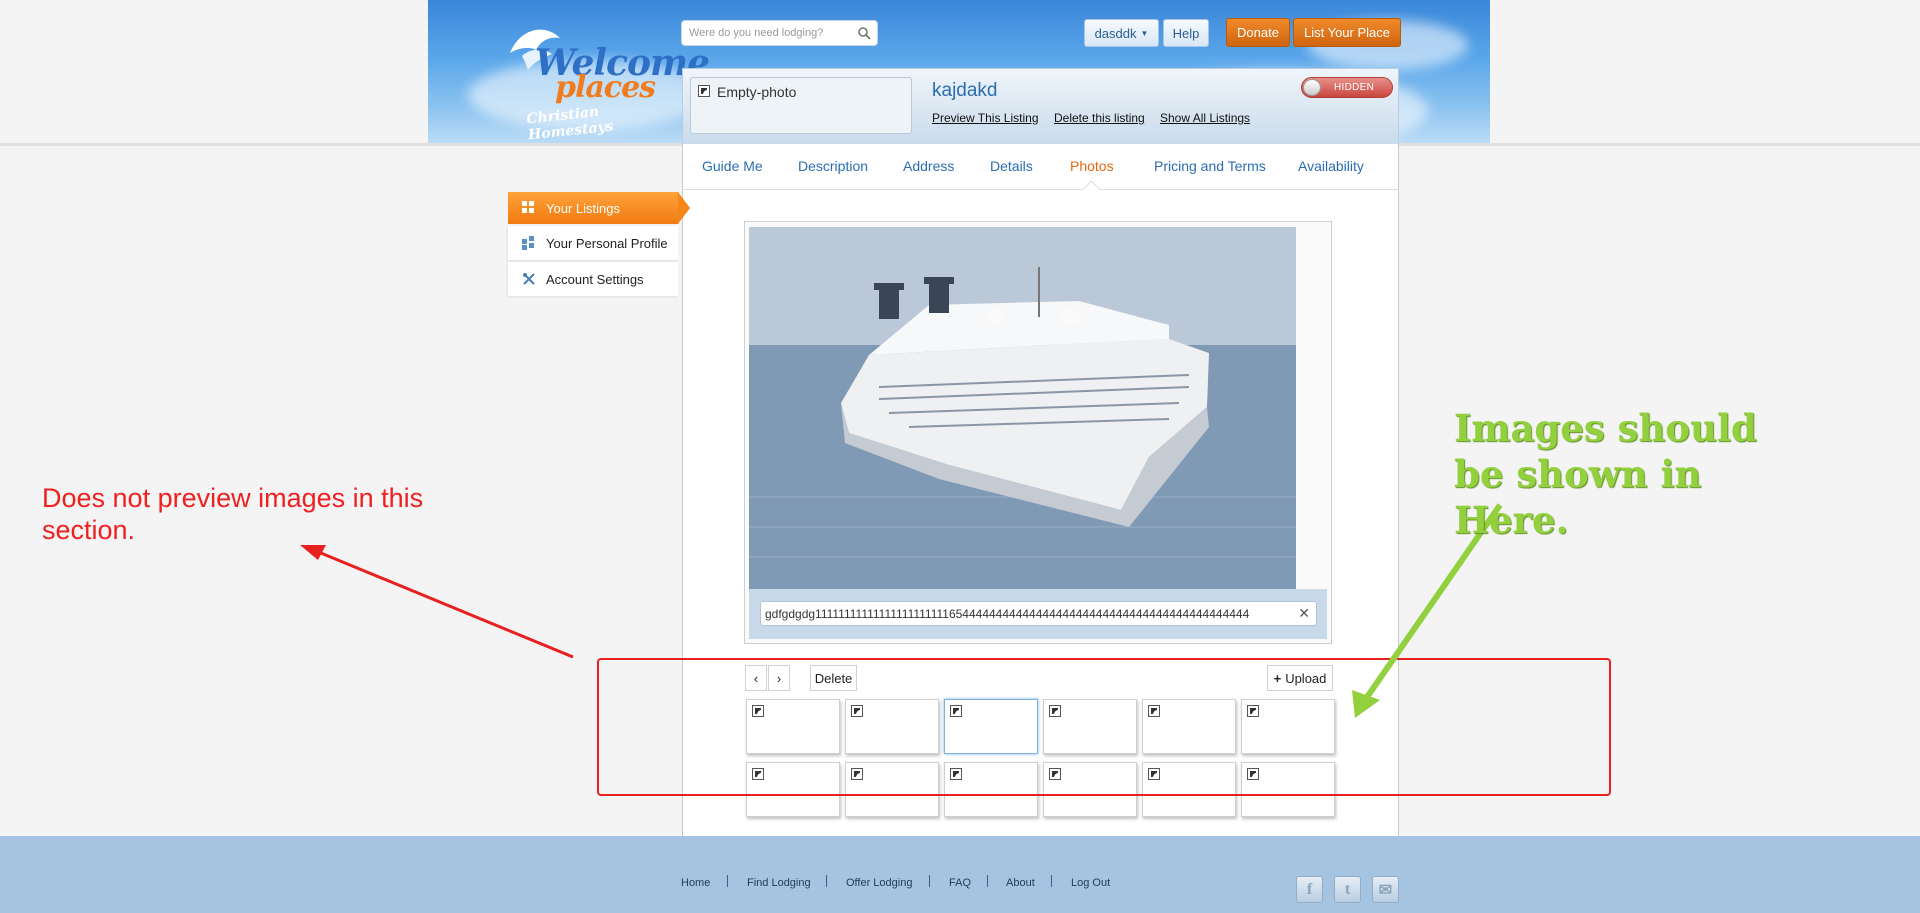 This screenshot has height=913, width=1920. I want to click on facebook-icon: f, so click(1309, 889).